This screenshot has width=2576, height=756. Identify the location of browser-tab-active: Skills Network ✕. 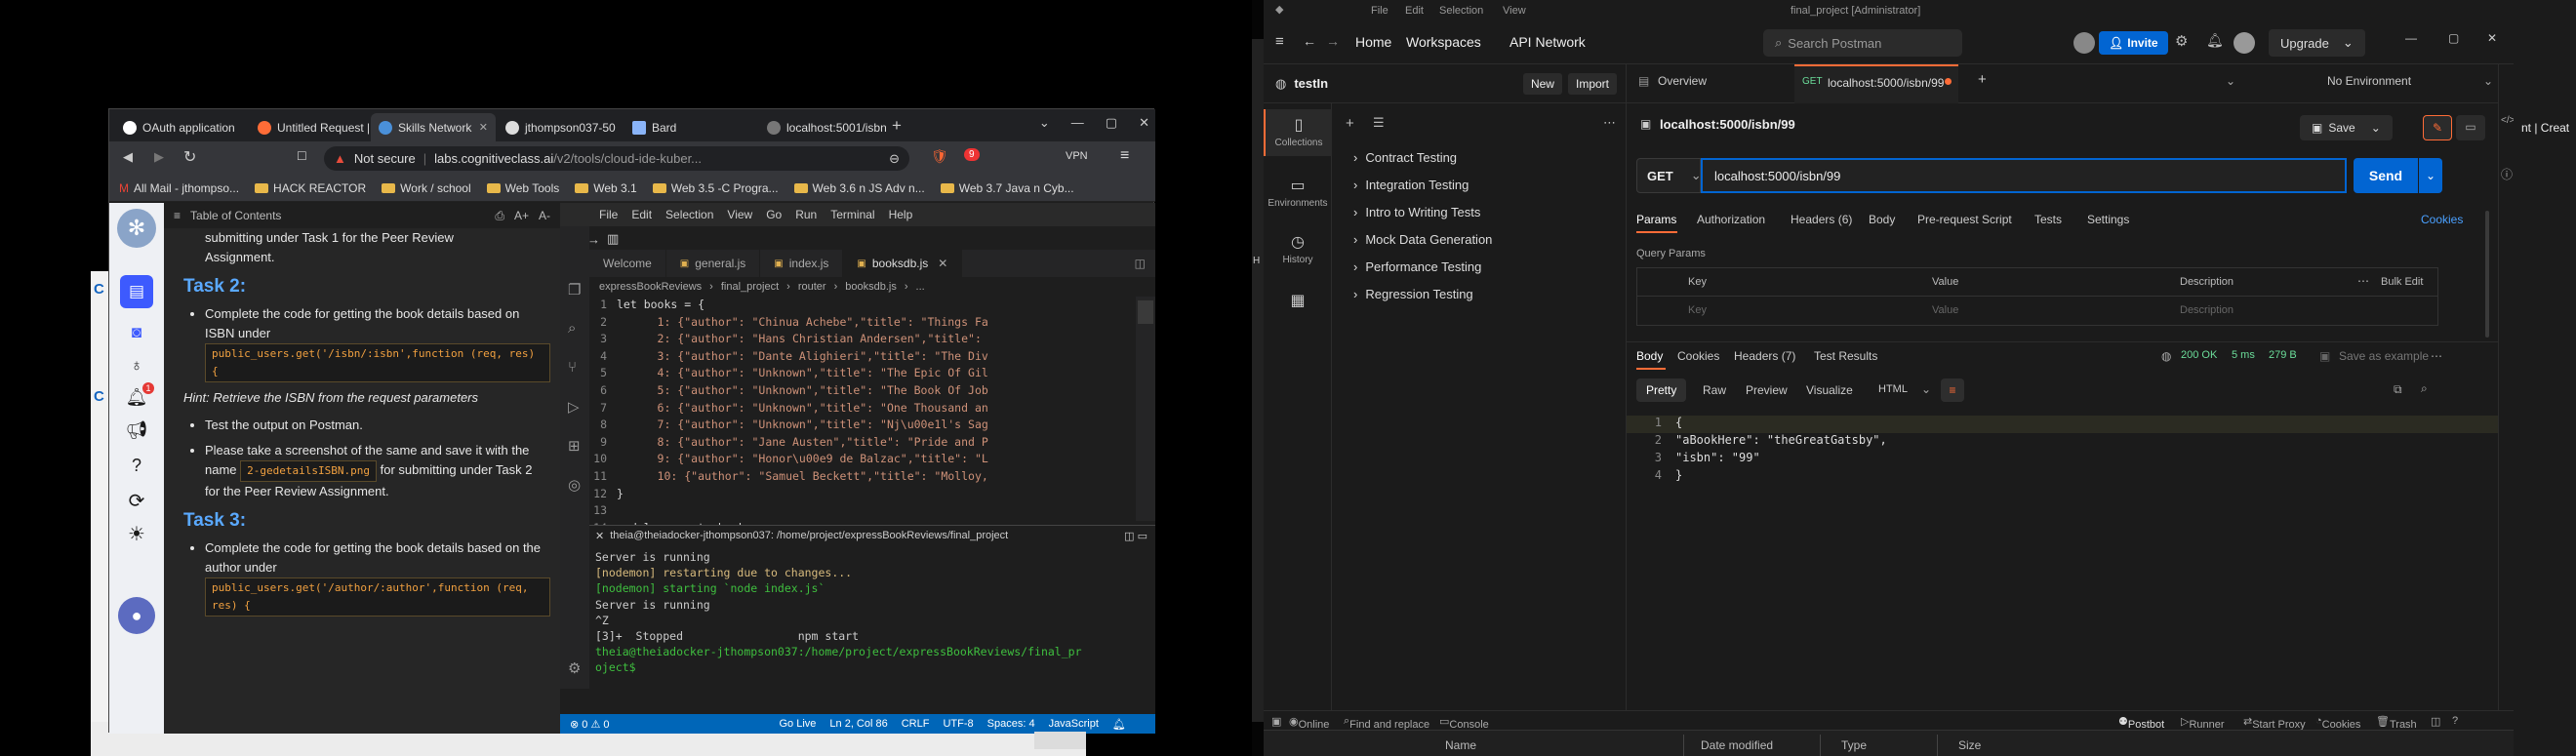
(433, 127).